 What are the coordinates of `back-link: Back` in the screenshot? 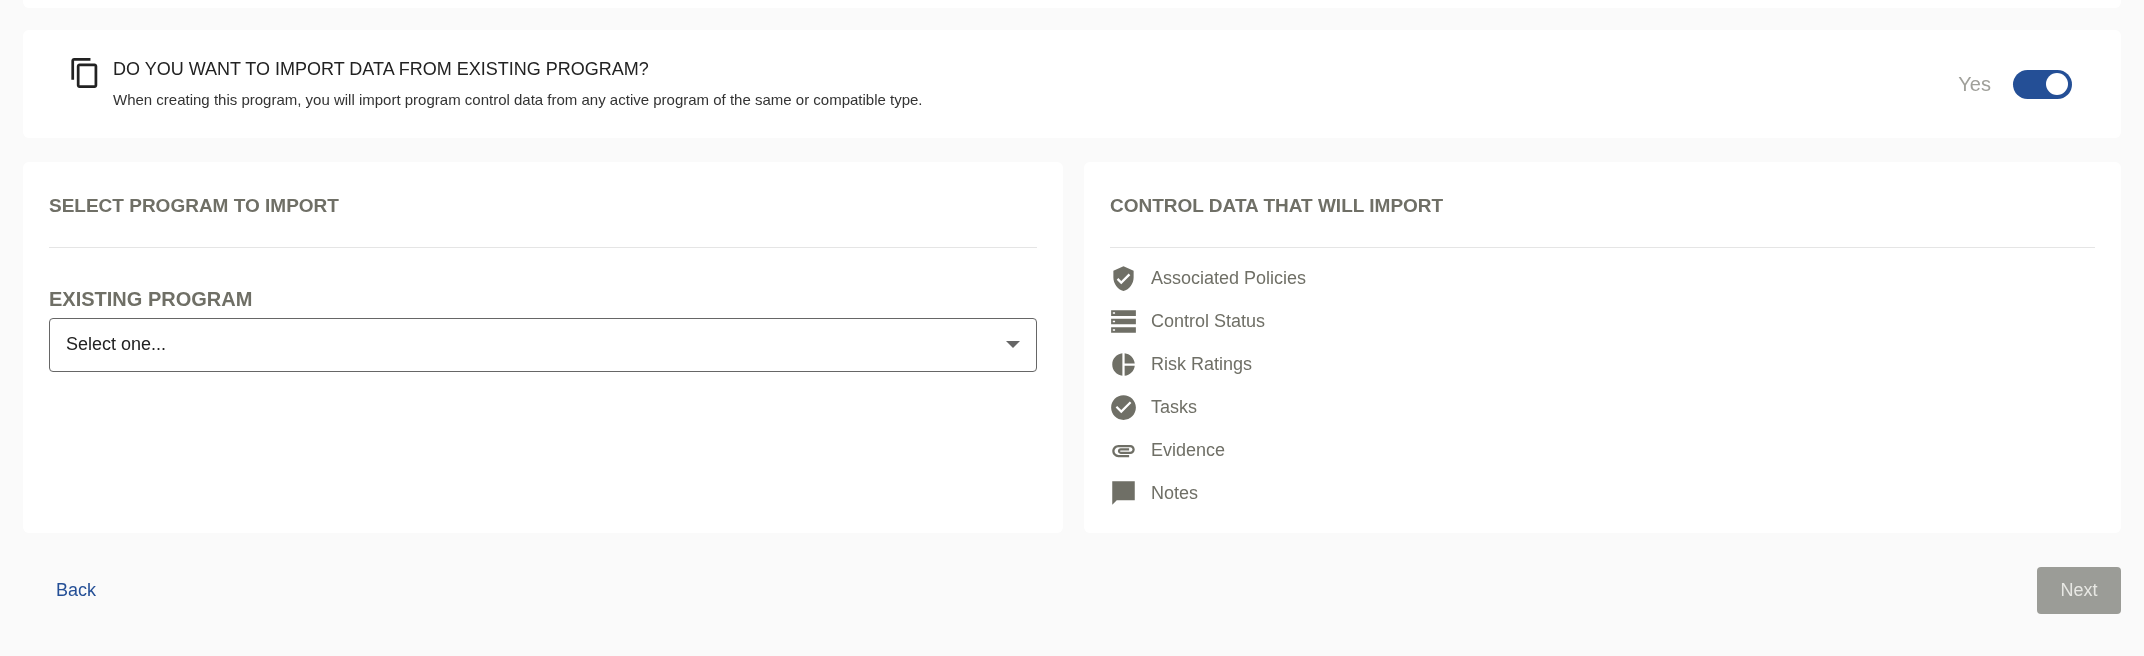 It's located at (76, 590).